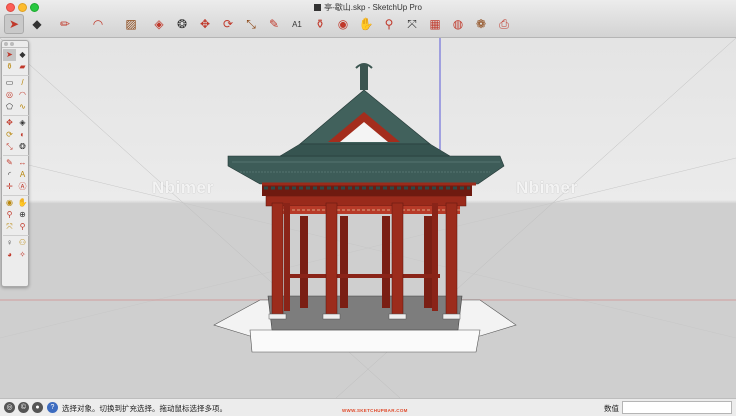  I want to click on components-tool-button: ❁, so click(481, 24).